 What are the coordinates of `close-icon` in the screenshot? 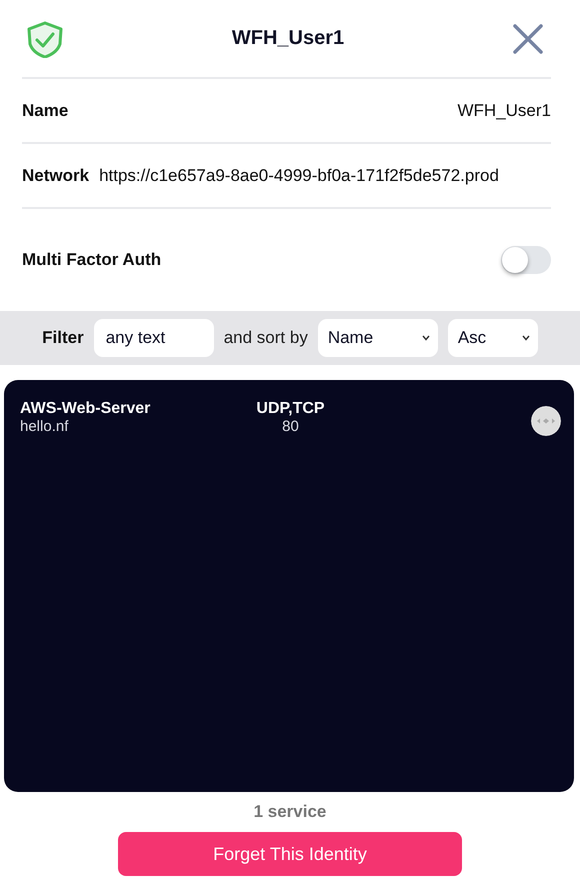 It's located at (528, 38).